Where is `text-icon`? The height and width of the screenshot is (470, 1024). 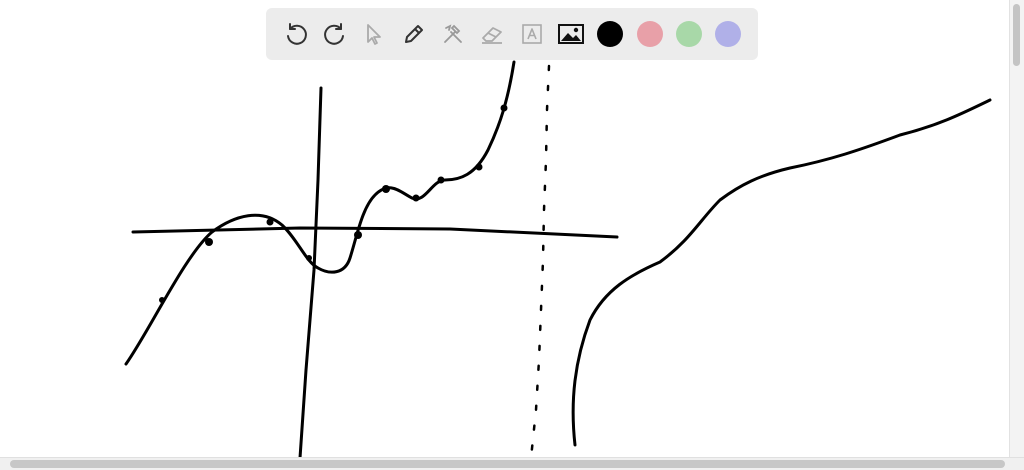
text-icon is located at coordinates (531, 34).